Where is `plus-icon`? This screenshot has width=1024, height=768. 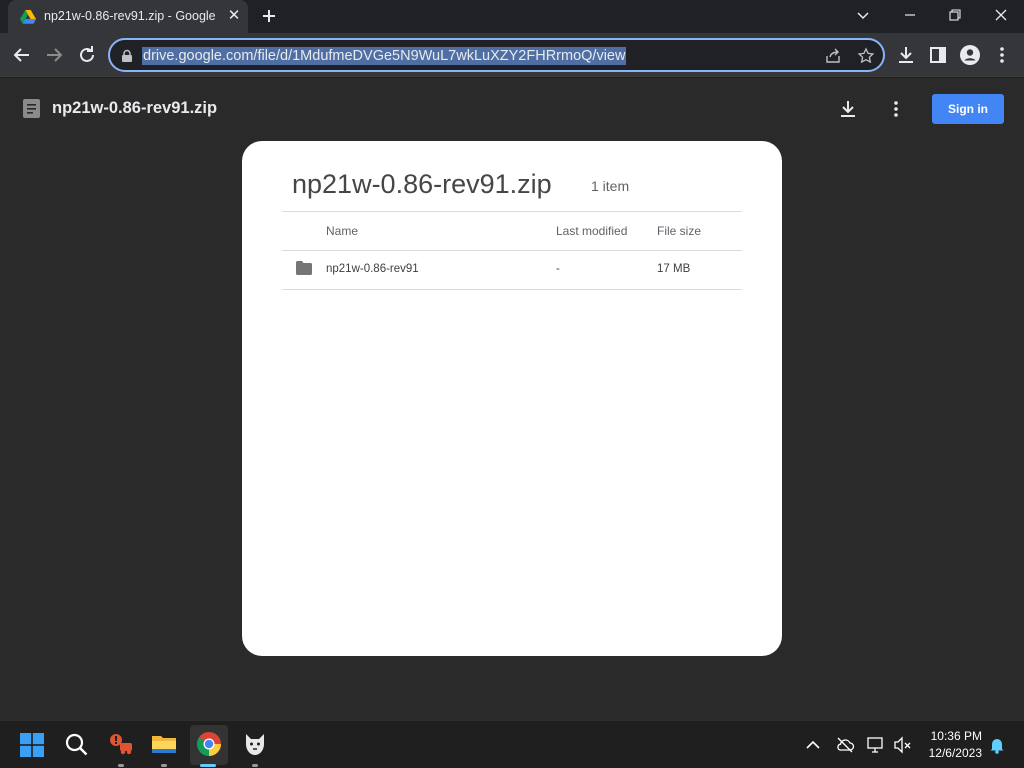 plus-icon is located at coordinates (269, 16).